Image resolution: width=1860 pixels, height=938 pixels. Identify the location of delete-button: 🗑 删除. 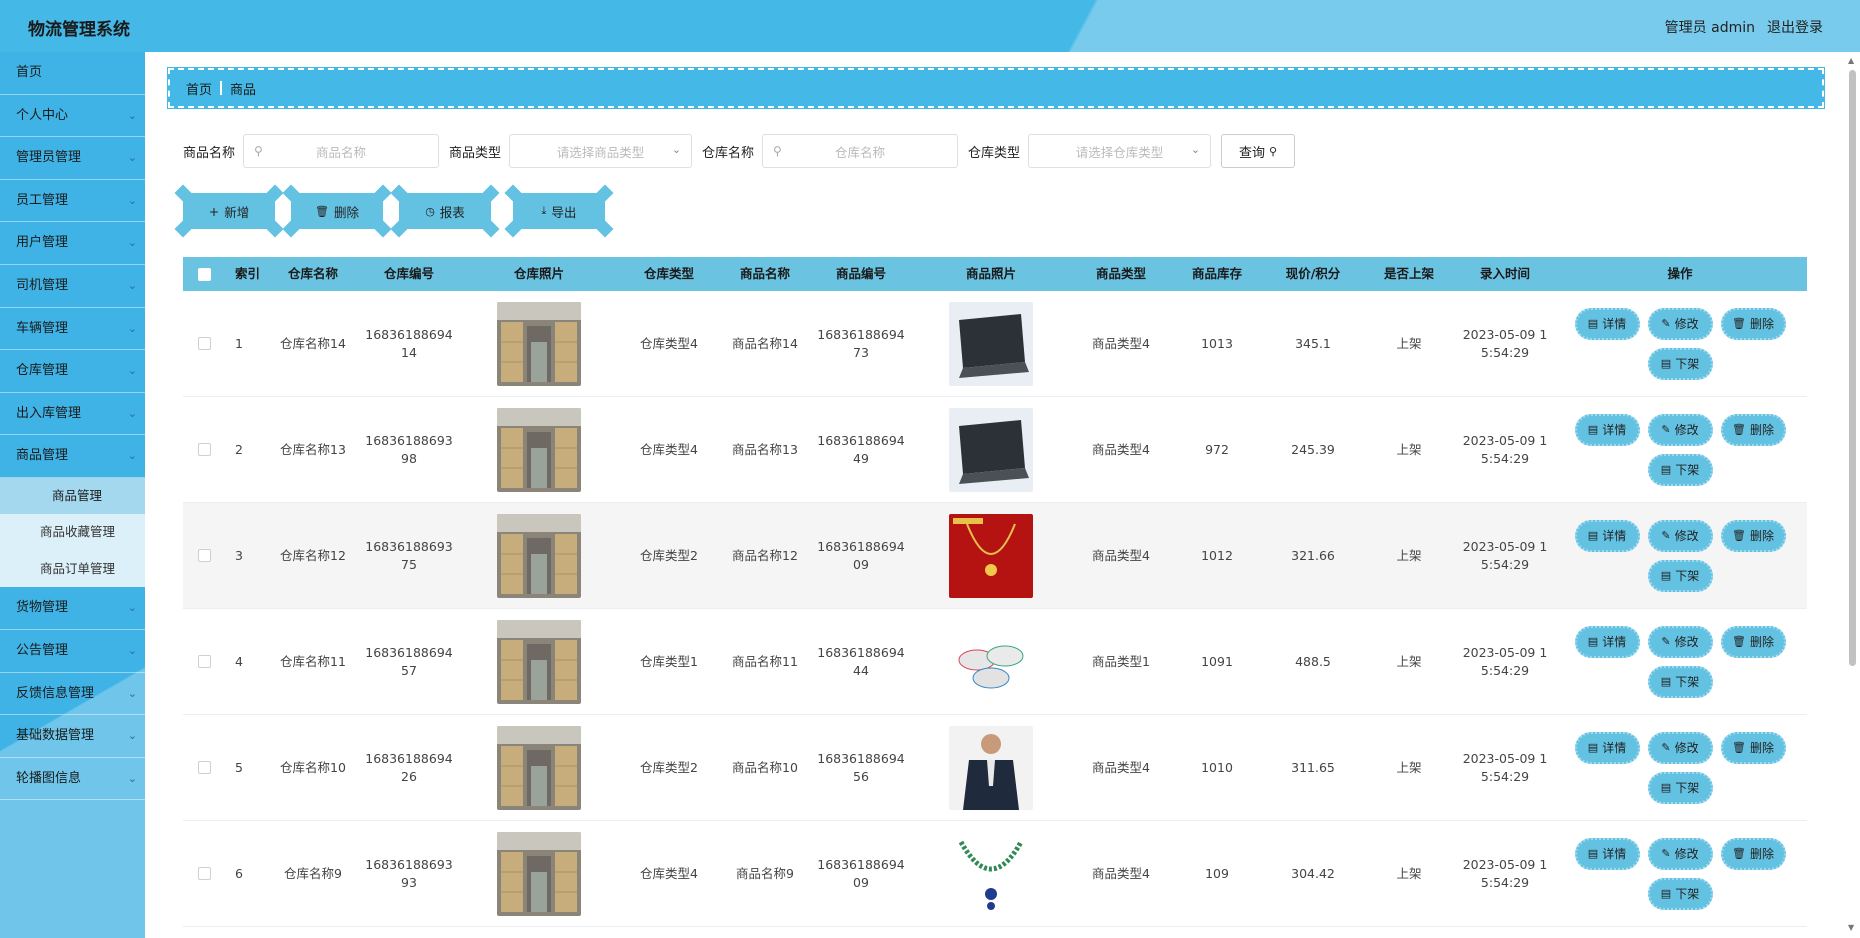
(337, 211).